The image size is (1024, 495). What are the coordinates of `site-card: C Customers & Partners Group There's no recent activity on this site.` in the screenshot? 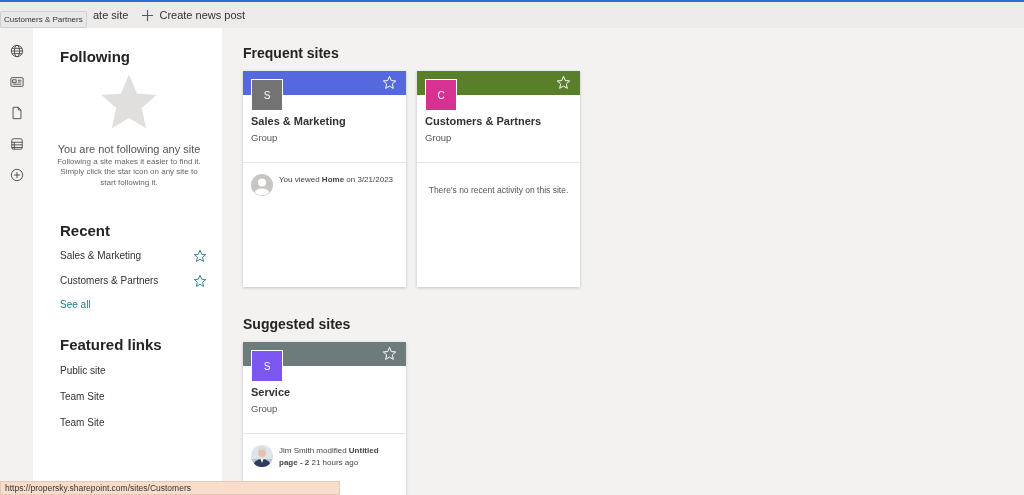 It's located at (498, 179).